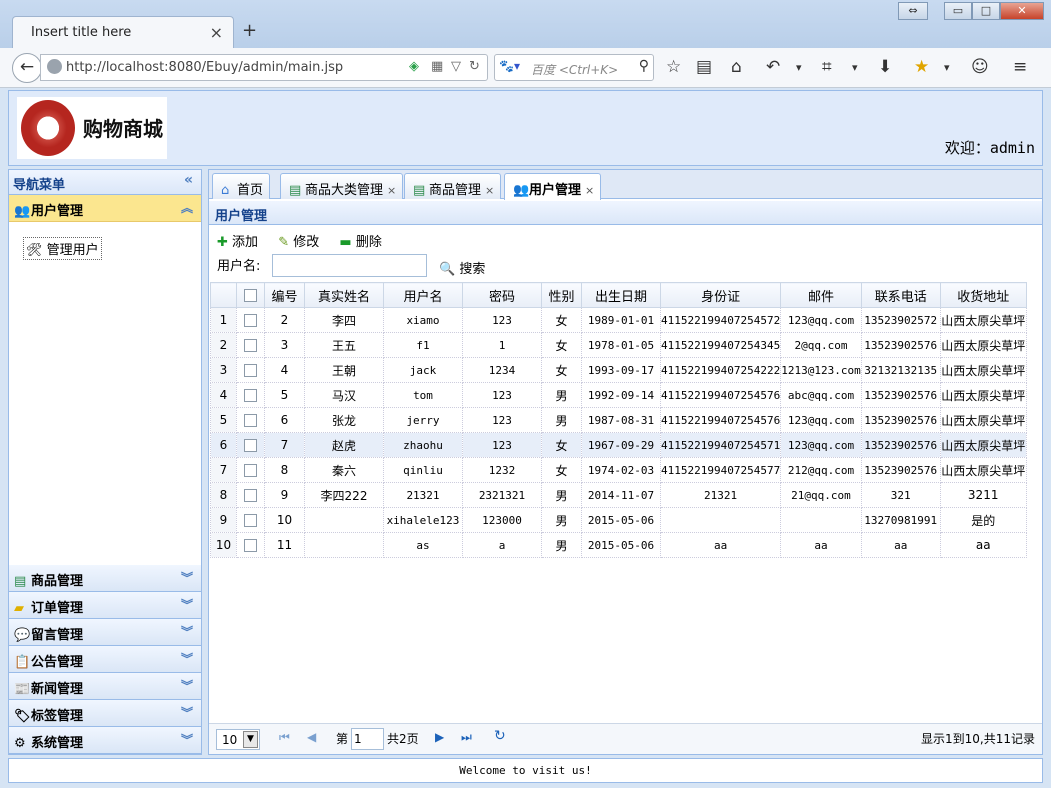  I want to click on select-all-header, so click(250, 295).